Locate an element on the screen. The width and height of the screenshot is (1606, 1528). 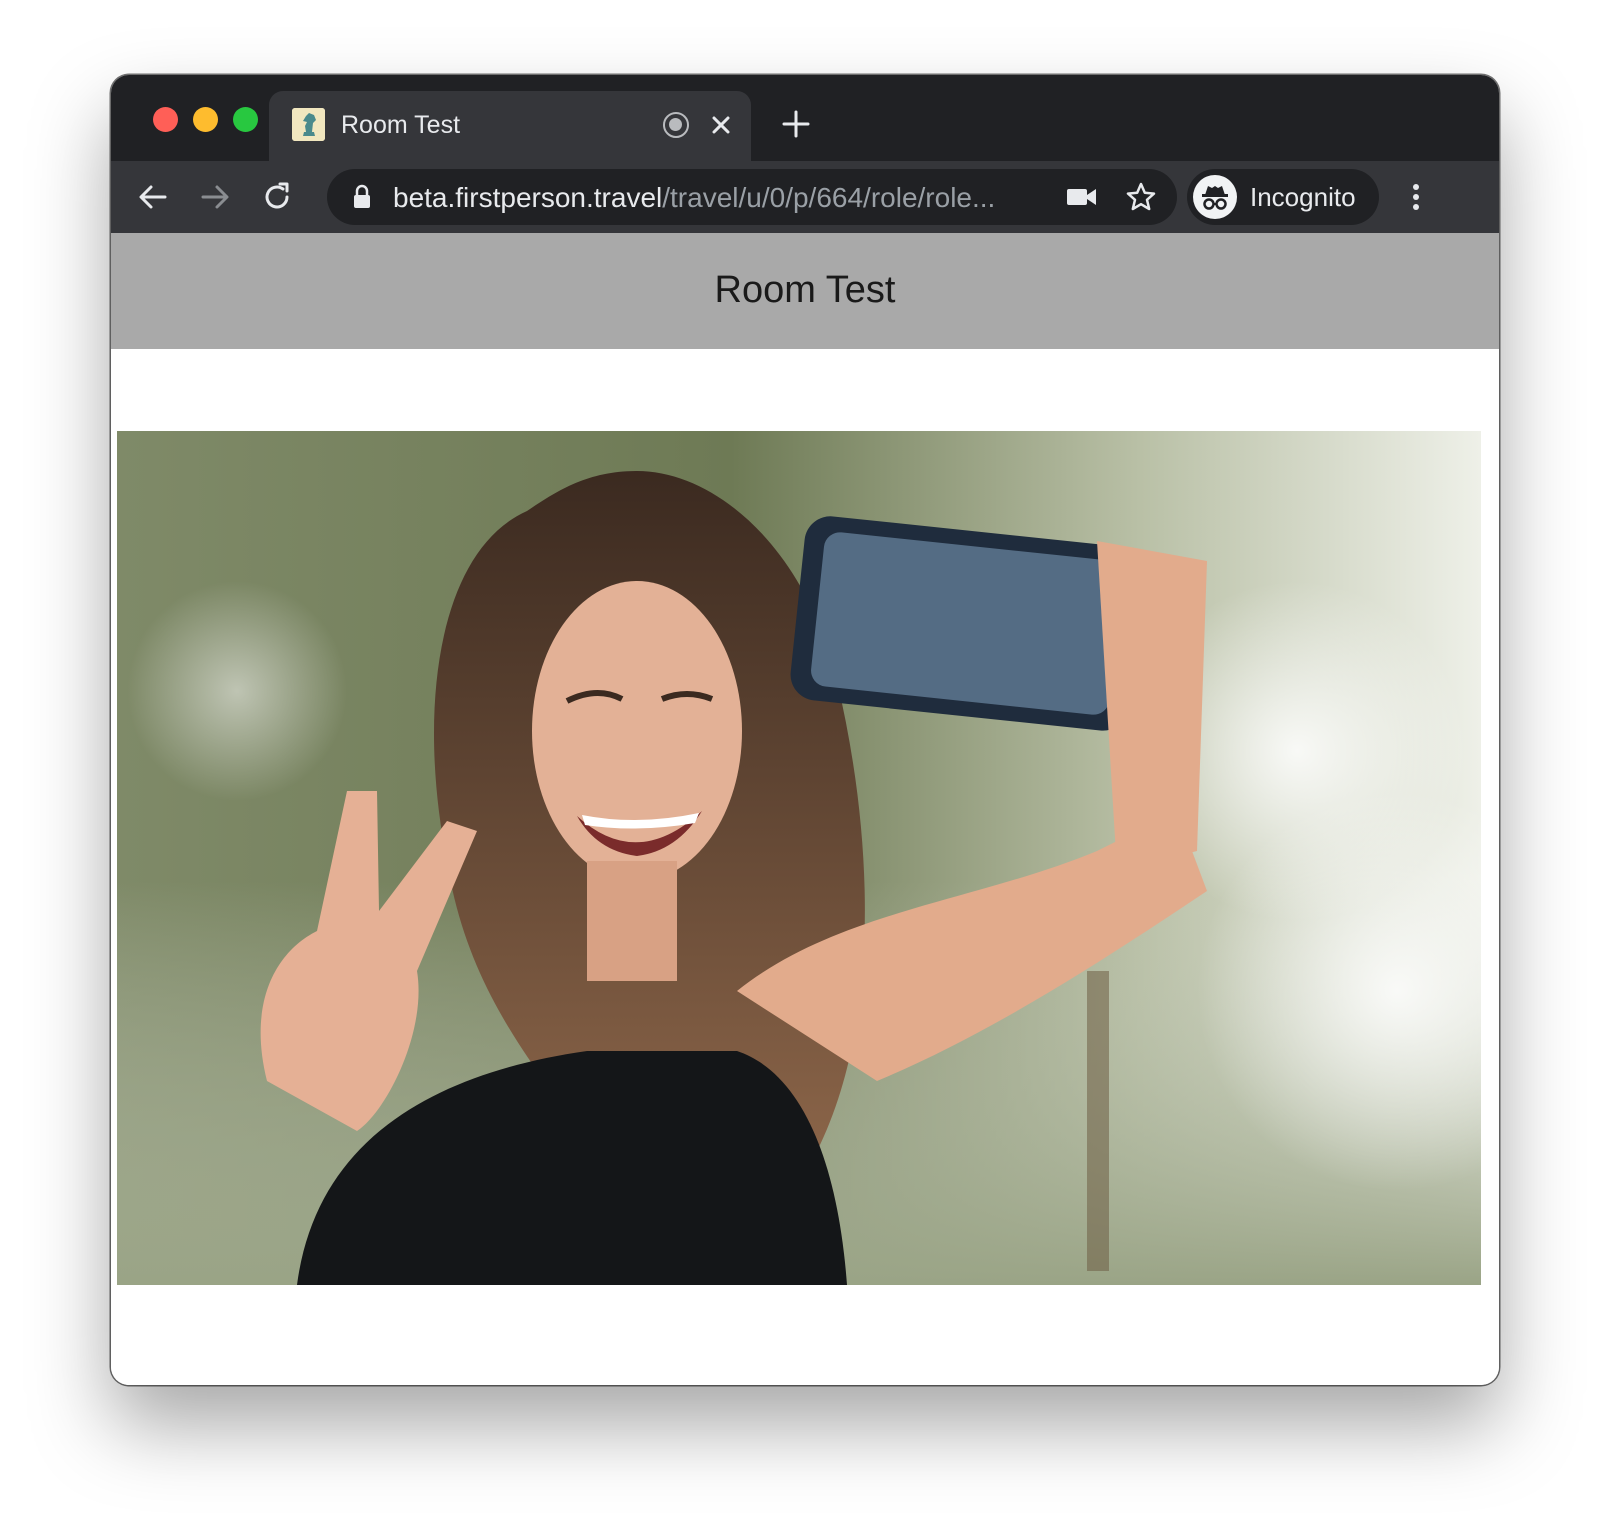
close-icon is located at coordinates (721, 125).